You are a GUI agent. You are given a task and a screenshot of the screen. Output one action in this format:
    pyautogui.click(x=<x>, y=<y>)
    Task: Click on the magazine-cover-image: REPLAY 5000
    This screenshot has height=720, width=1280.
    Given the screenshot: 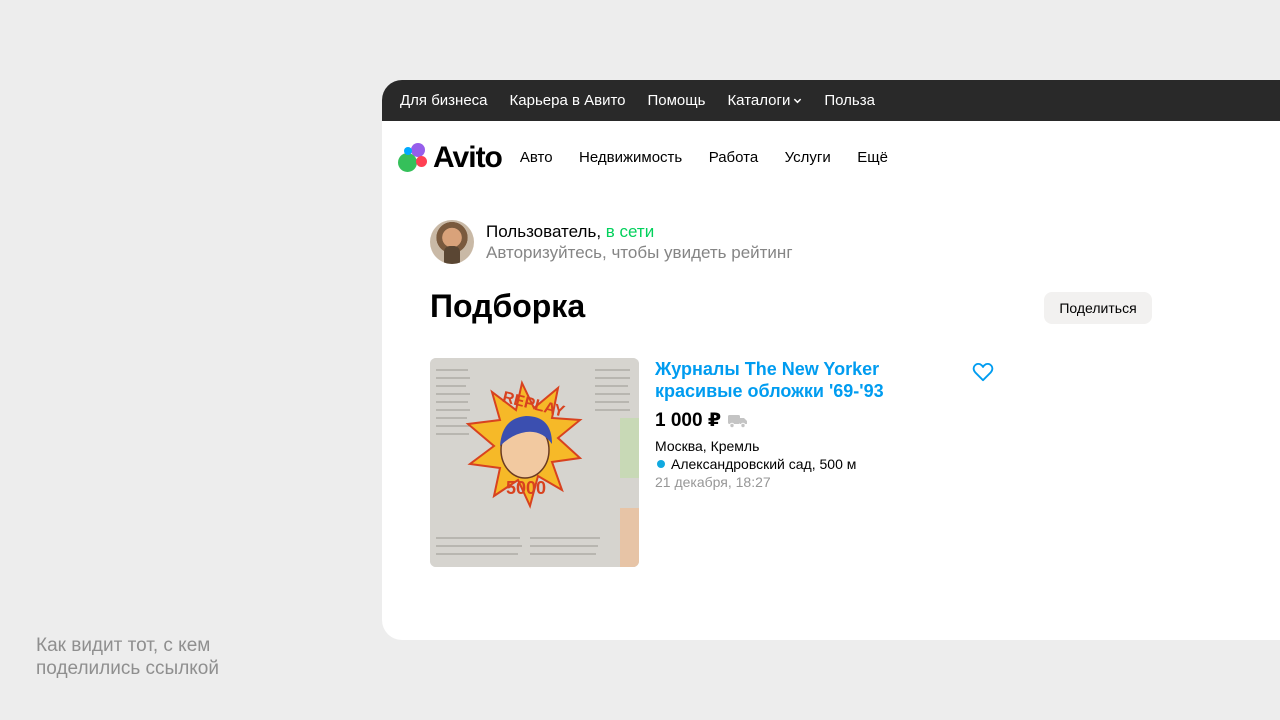 What is the action you would take?
    pyautogui.click(x=534, y=462)
    